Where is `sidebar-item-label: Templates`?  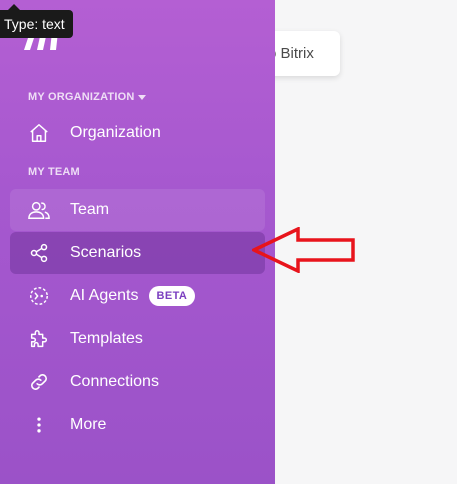
sidebar-item-label: Templates is located at coordinates (106, 338).